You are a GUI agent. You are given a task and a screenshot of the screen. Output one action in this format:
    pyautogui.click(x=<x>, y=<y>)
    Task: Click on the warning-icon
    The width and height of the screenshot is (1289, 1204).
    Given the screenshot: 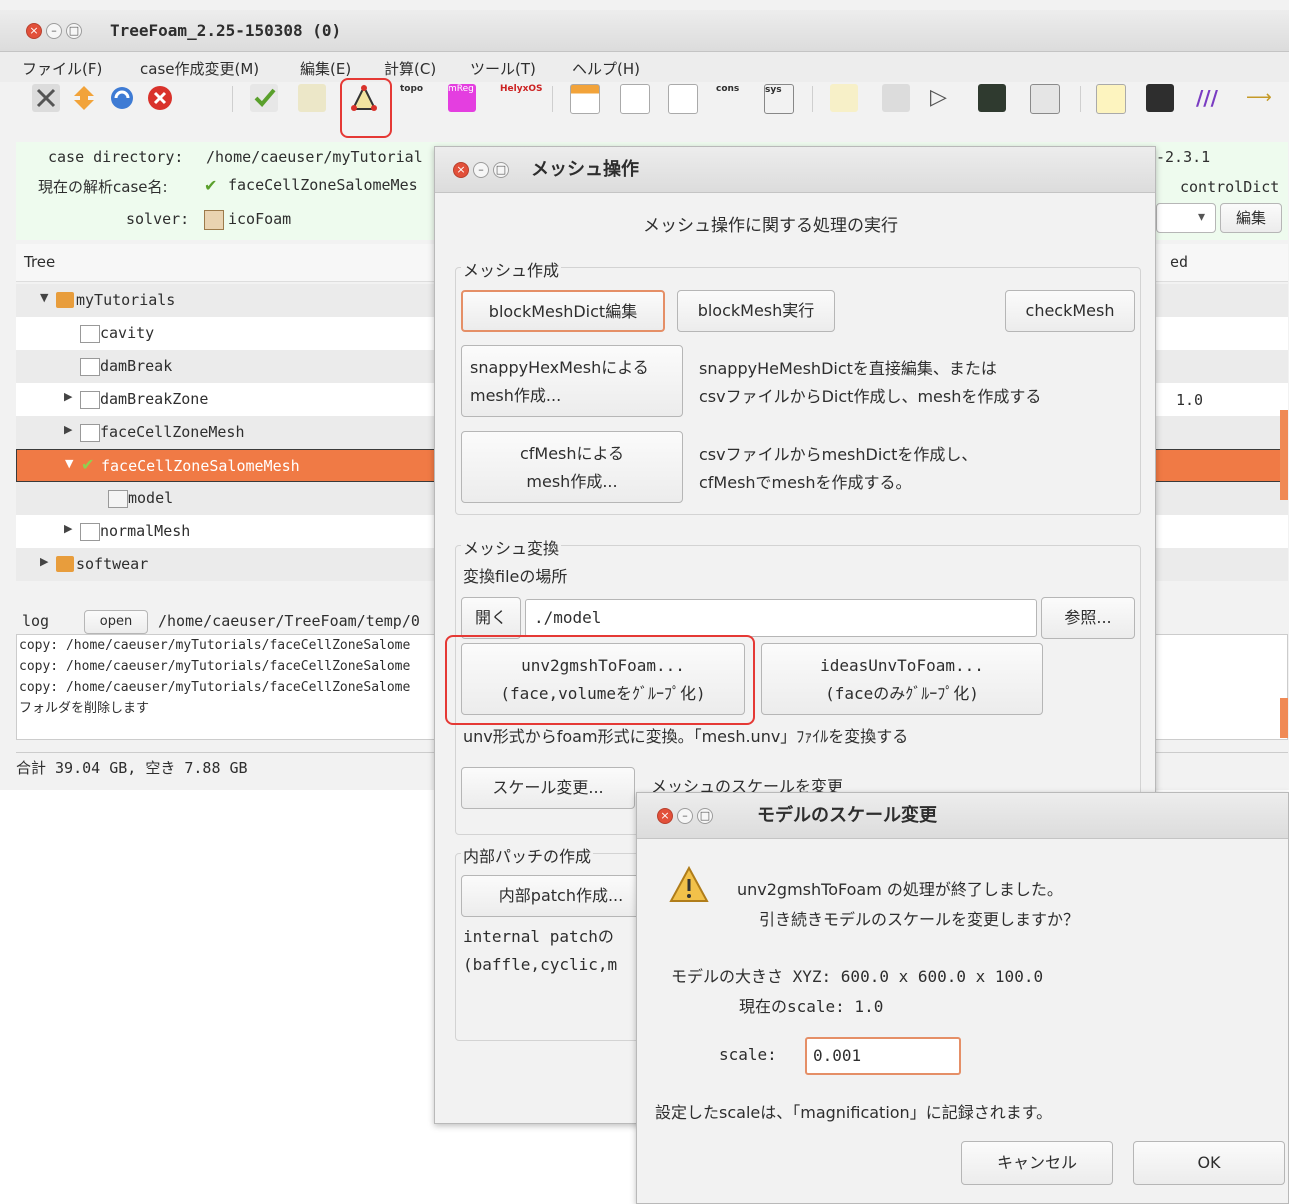 What is the action you would take?
    pyautogui.click(x=689, y=885)
    